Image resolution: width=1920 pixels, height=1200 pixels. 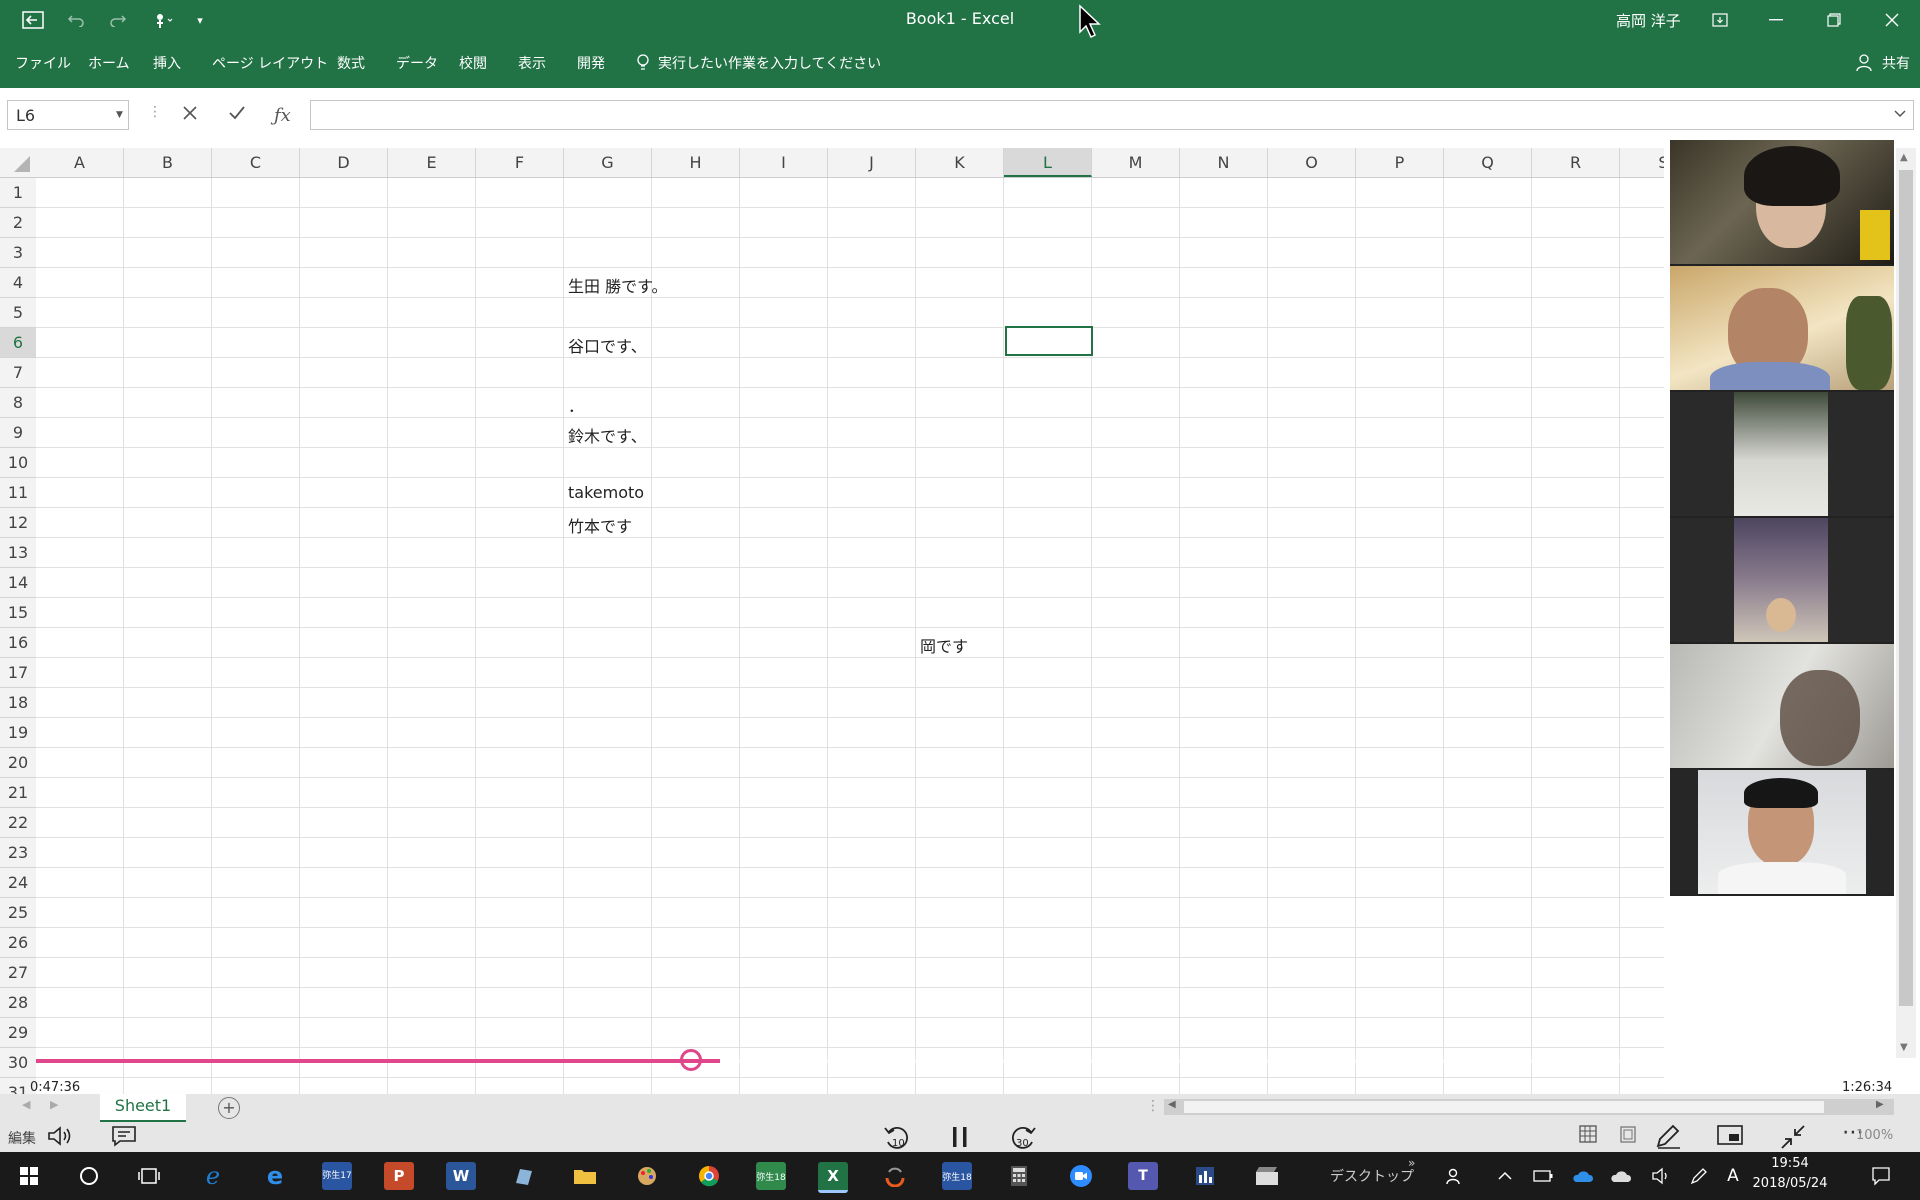 What do you see at coordinates (432, 162) in the screenshot?
I see `column-header-e: E` at bounding box center [432, 162].